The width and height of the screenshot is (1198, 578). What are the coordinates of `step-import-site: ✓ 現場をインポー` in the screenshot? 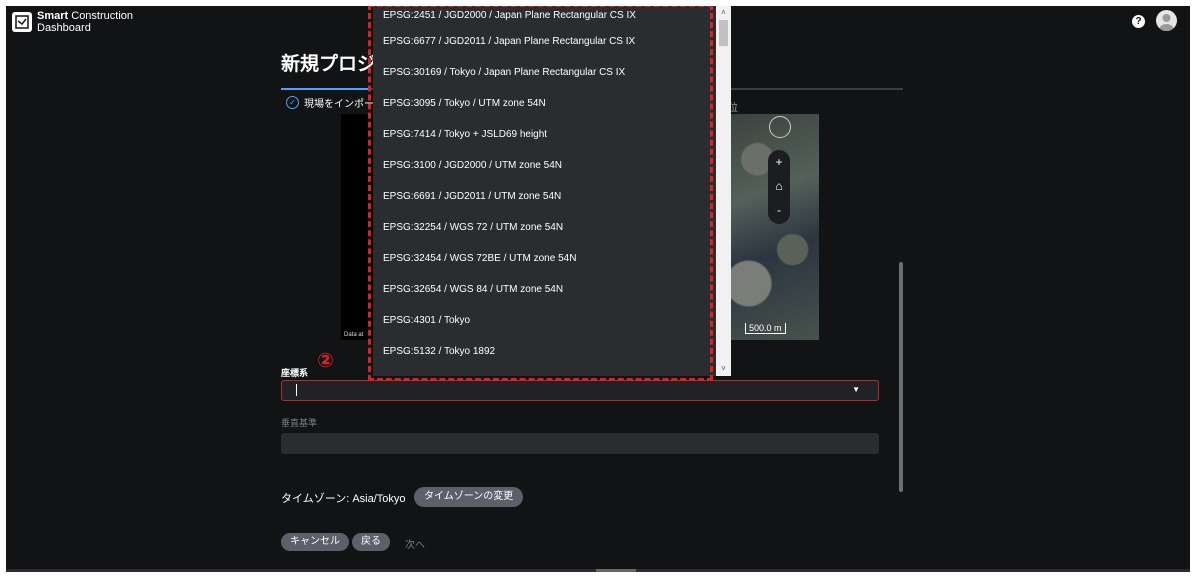 It's located at (330, 102).